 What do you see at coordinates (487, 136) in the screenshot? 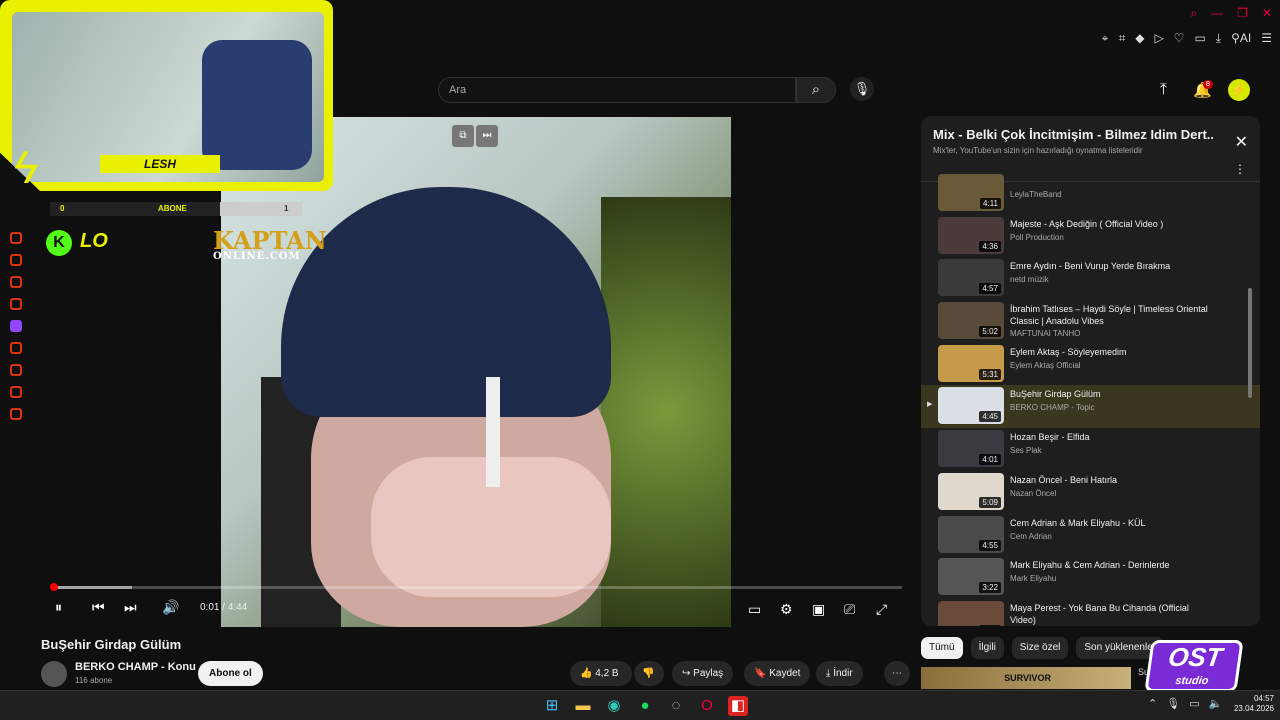
I see `skip-icon: ⏭` at bounding box center [487, 136].